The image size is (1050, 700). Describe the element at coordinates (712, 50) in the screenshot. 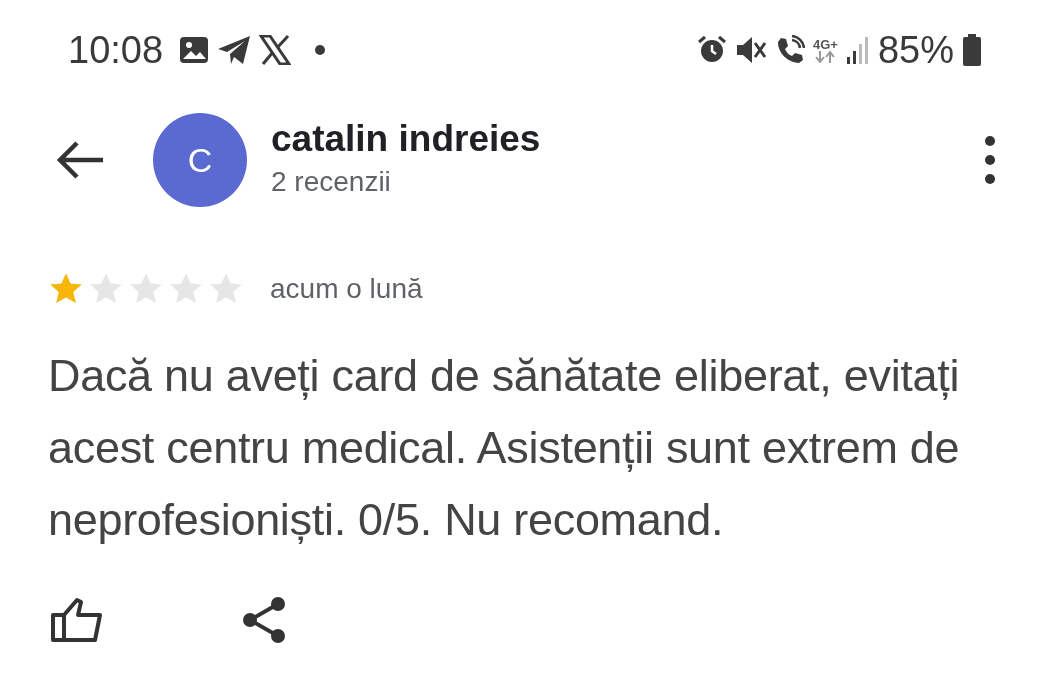

I see `alarm-icon` at that location.